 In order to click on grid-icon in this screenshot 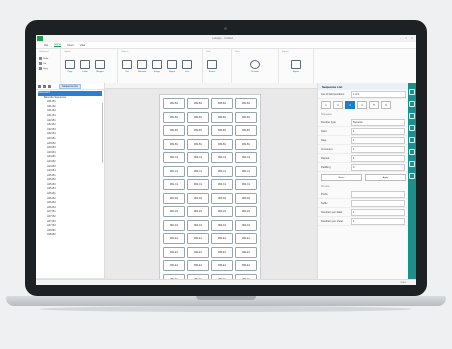, I will do `click(412, 152)`.